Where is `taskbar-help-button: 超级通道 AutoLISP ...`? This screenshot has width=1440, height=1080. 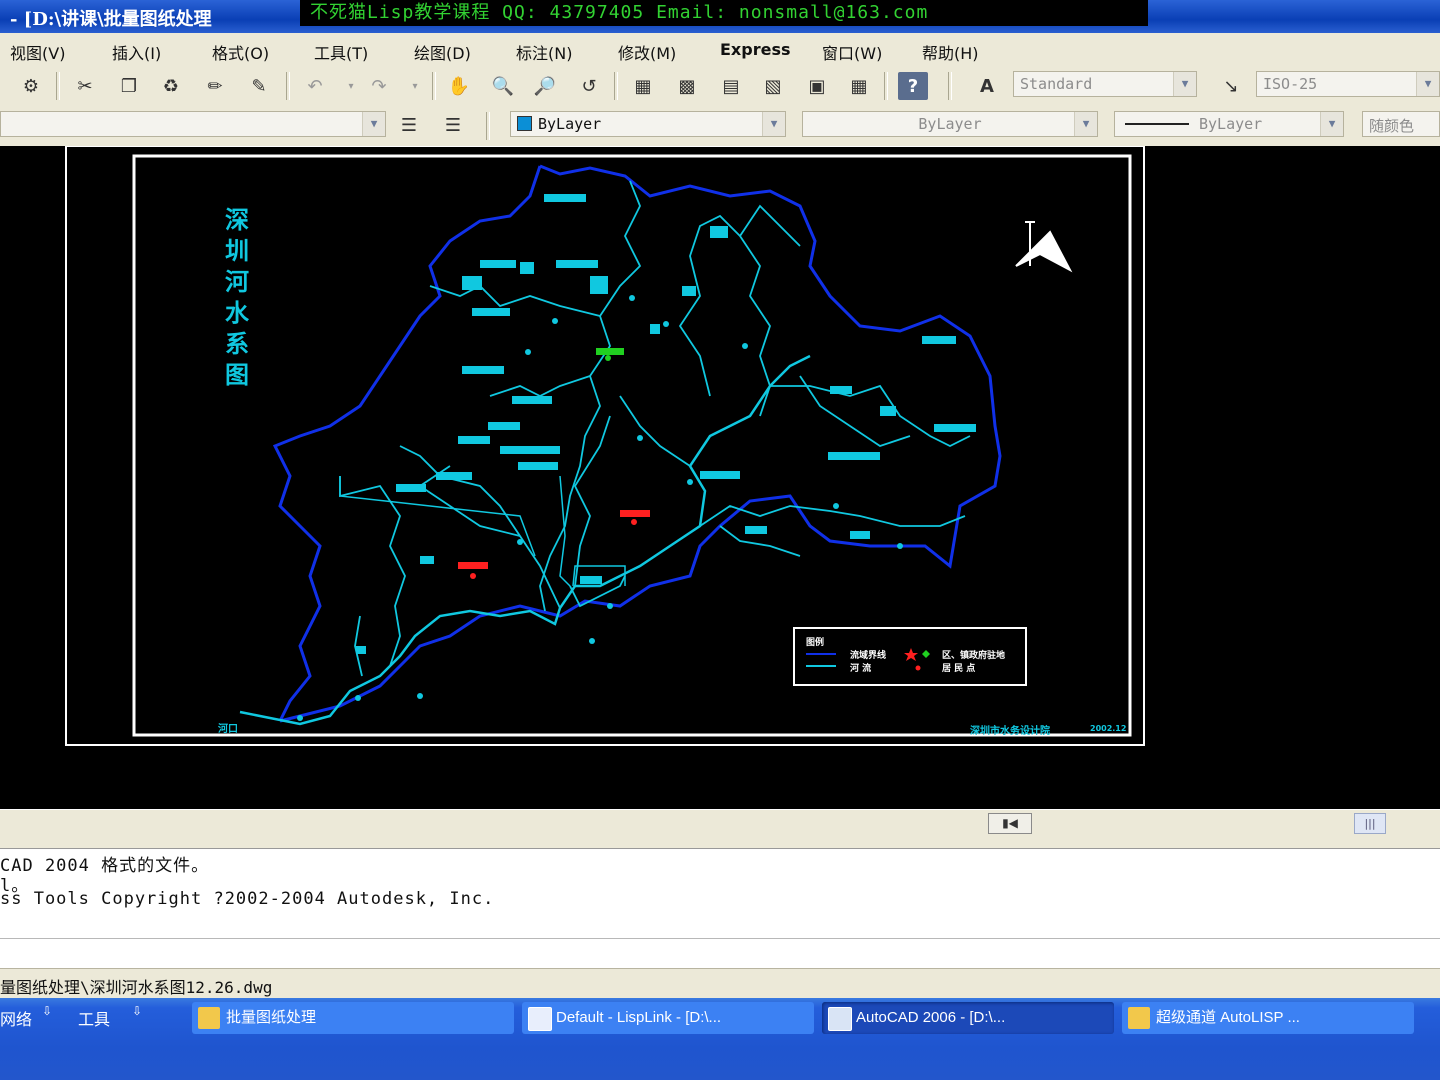 taskbar-help-button: 超级通道 AutoLISP ... is located at coordinates (1268, 1018).